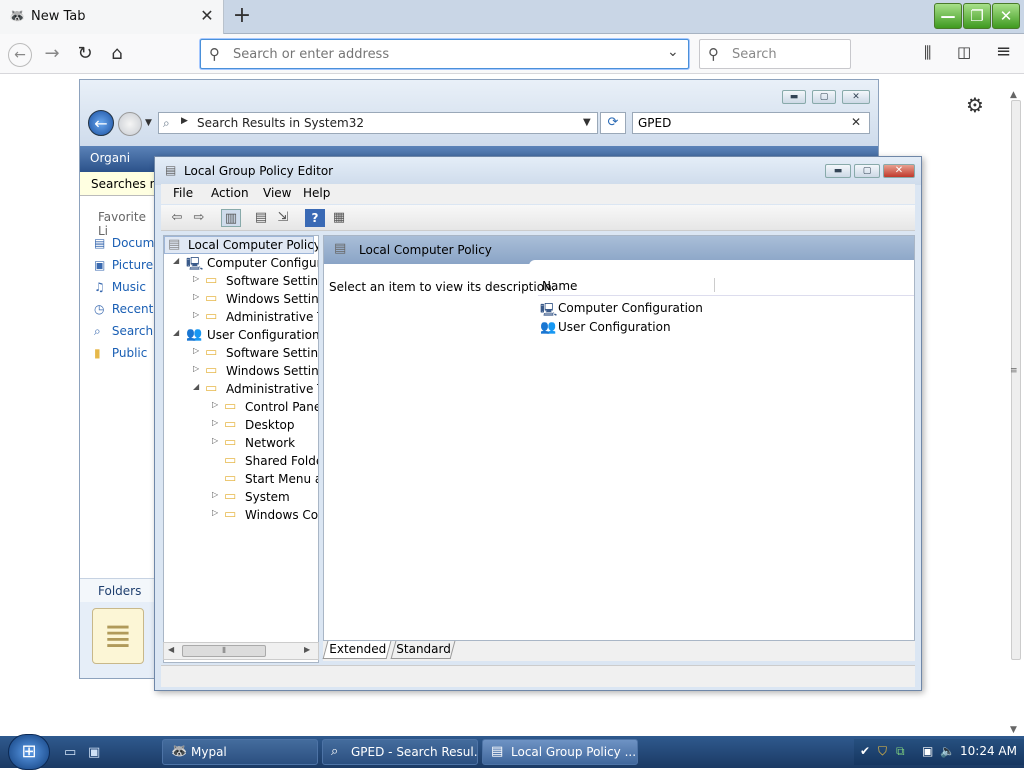  What do you see at coordinates (110, 158) in the screenshot?
I see `organize-button: Organi` at bounding box center [110, 158].